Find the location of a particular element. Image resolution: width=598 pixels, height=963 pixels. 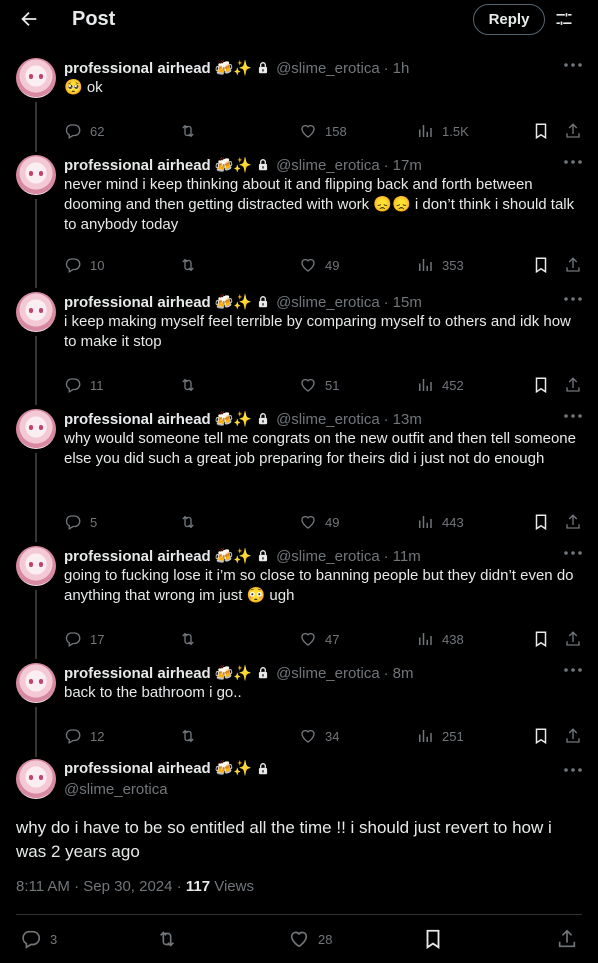

post-time: 8m is located at coordinates (403, 673).